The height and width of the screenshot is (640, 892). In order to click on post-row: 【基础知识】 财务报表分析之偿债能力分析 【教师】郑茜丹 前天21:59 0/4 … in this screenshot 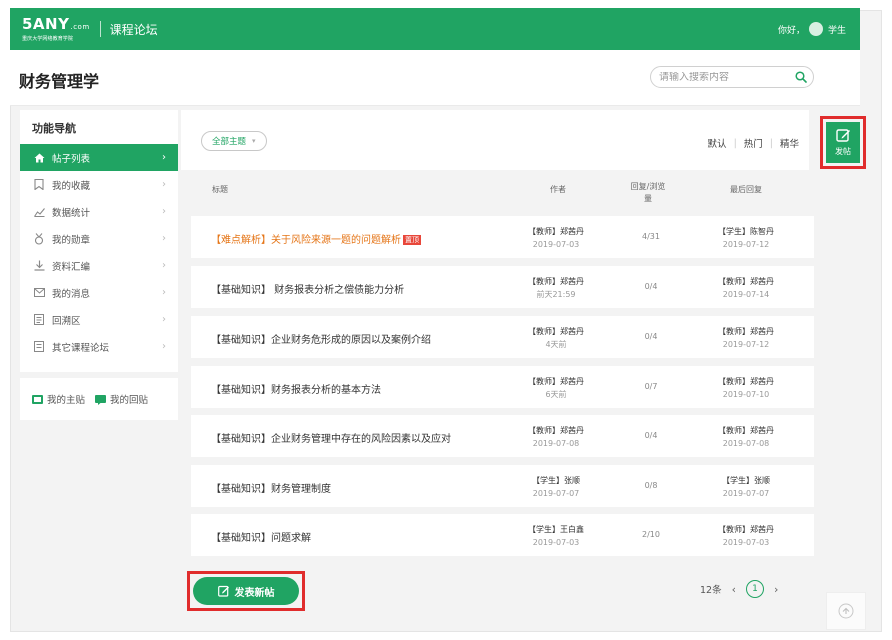, I will do `click(502, 287)`.